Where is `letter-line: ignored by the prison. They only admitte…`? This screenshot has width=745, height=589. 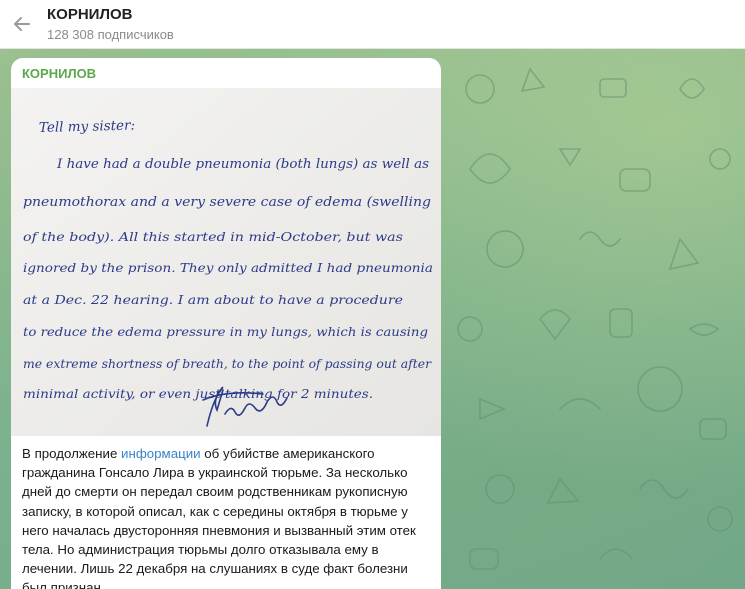 letter-line: ignored by the prison. They only admitte… is located at coordinates (228, 267).